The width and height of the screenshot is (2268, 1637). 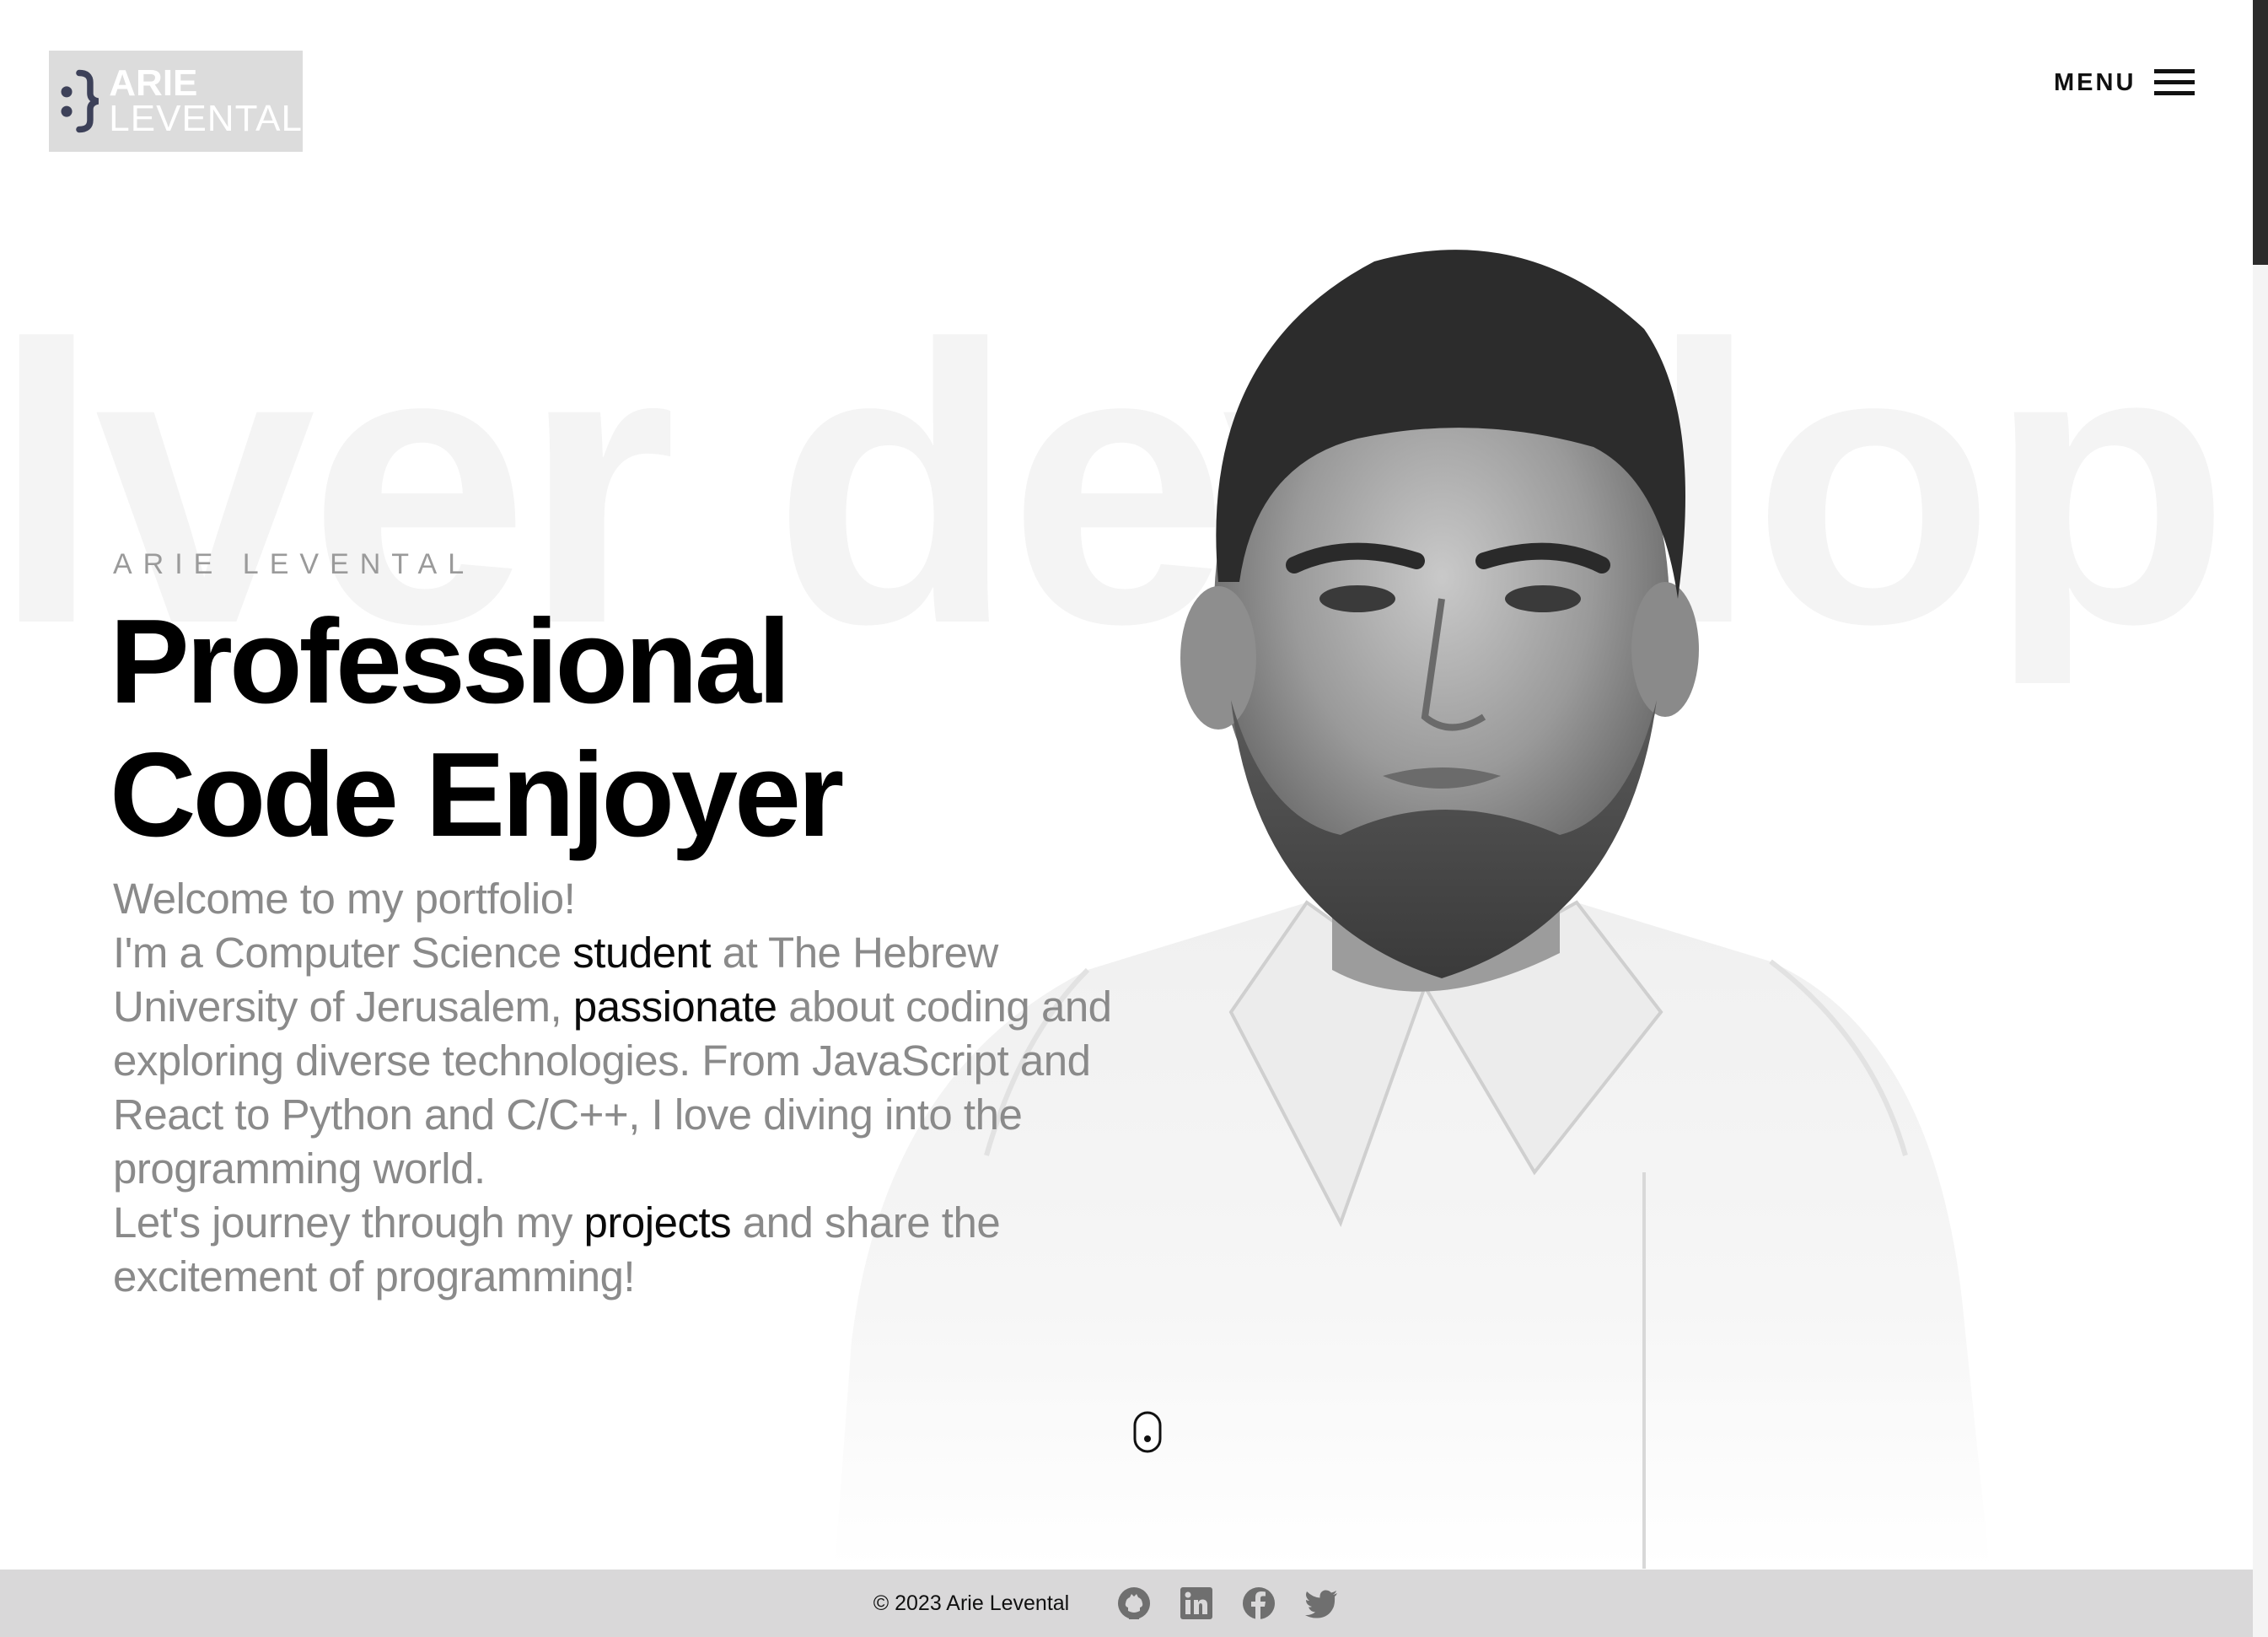 What do you see at coordinates (2260, 818) in the screenshot?
I see `scrollbar-track` at bounding box center [2260, 818].